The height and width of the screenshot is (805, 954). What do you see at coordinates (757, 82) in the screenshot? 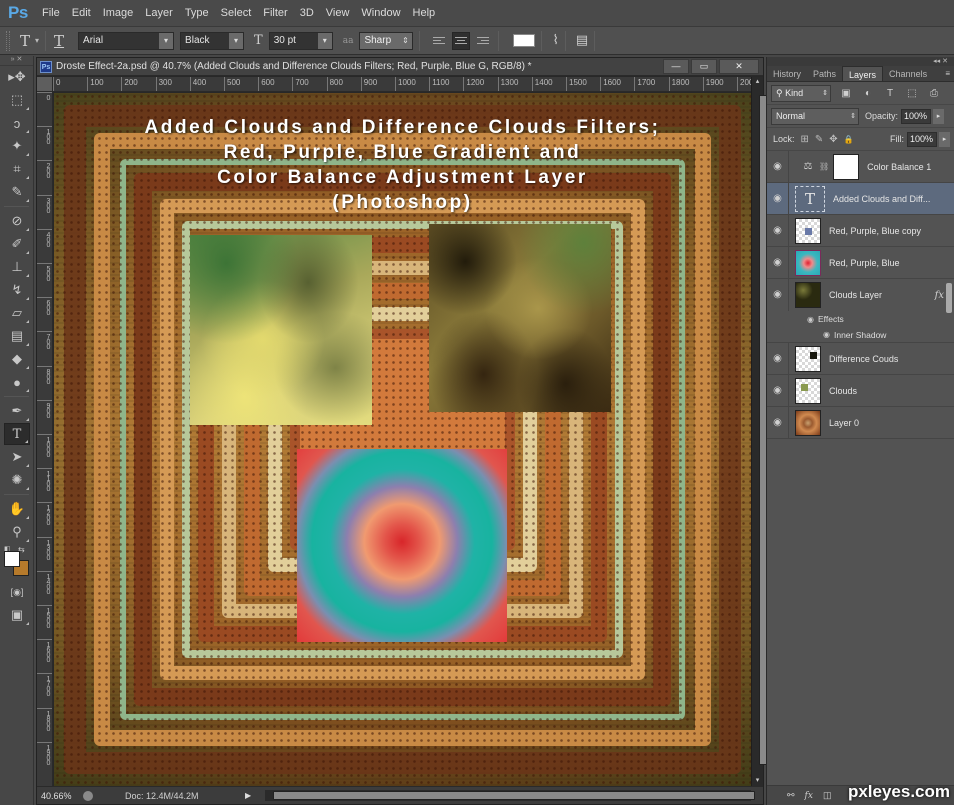
I see `scroll-up-icon: ▴` at bounding box center [757, 82].